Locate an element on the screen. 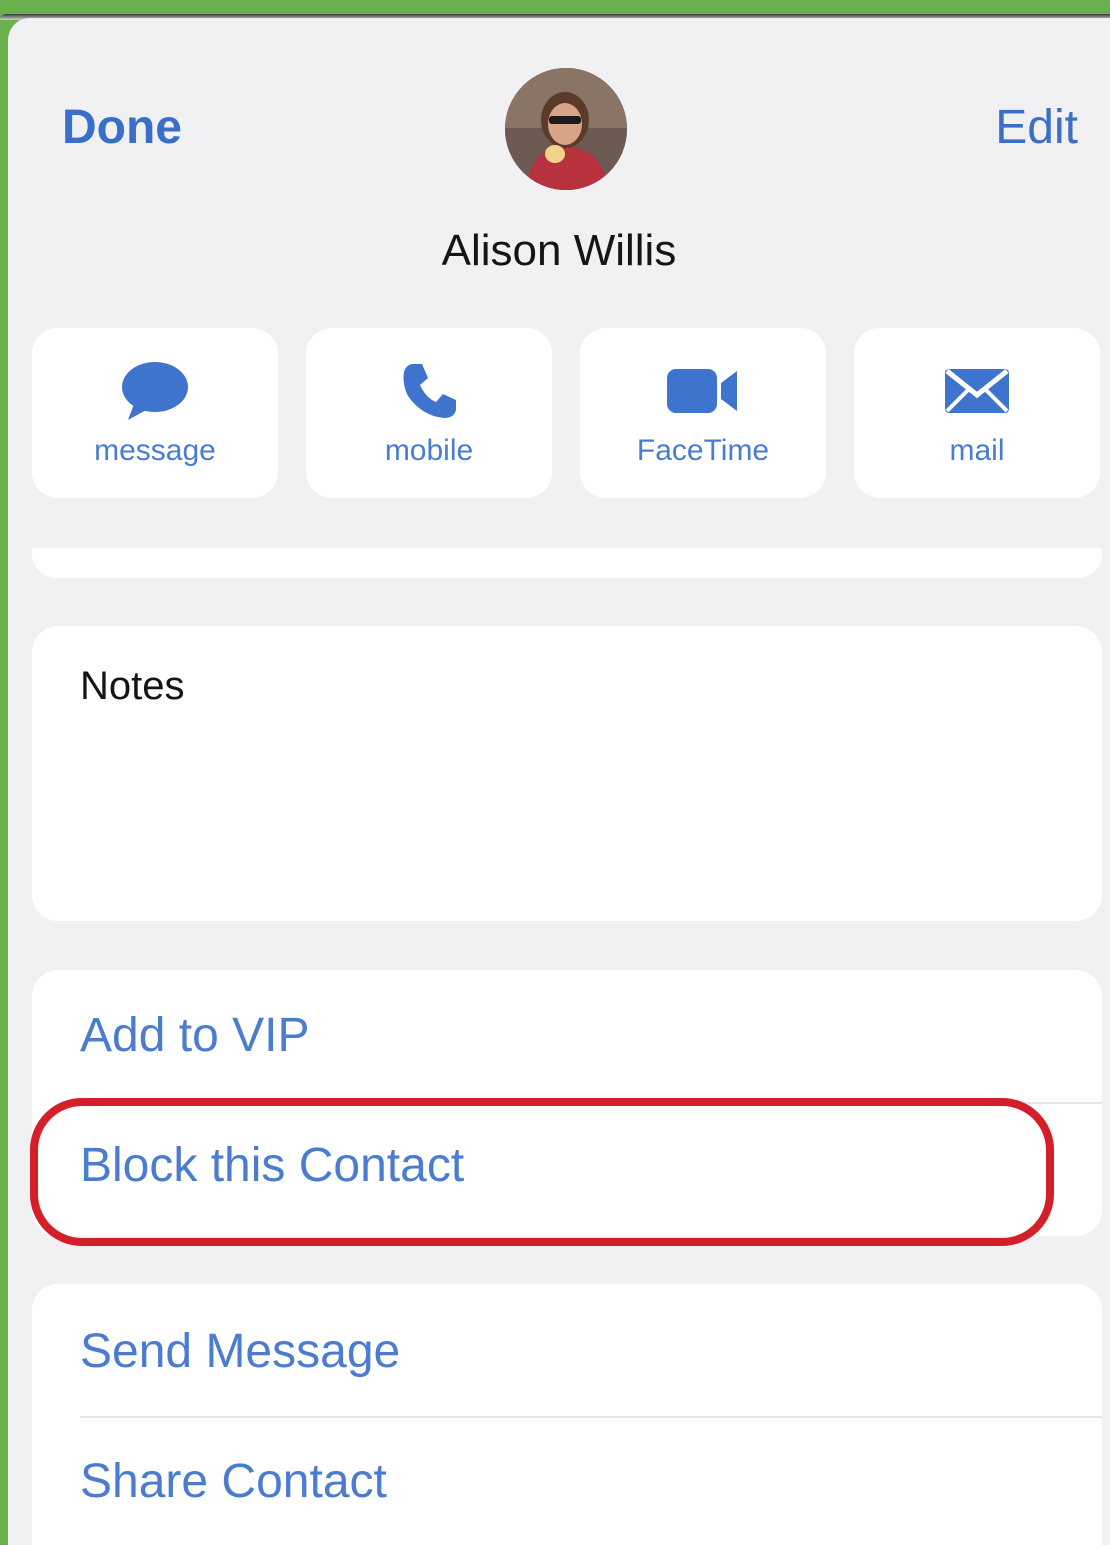 The image size is (1110, 1545). red-highlight-annotation is located at coordinates (542, 1172).